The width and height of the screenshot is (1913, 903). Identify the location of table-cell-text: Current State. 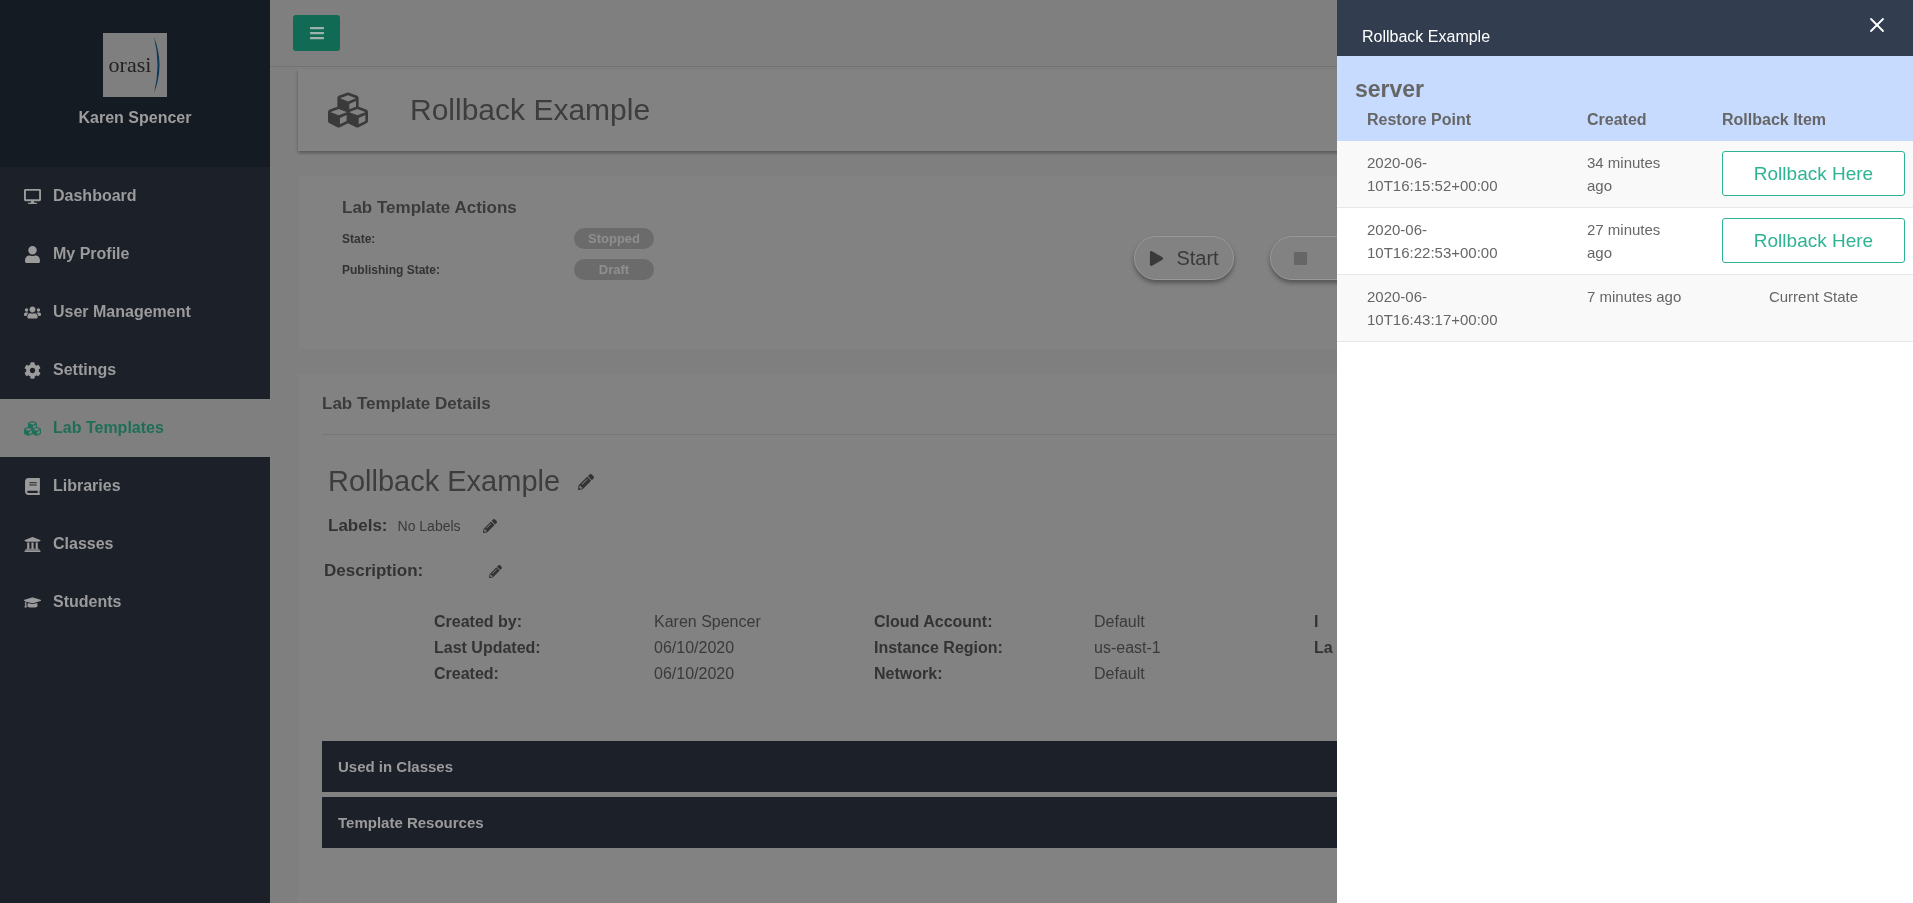
(1813, 297).